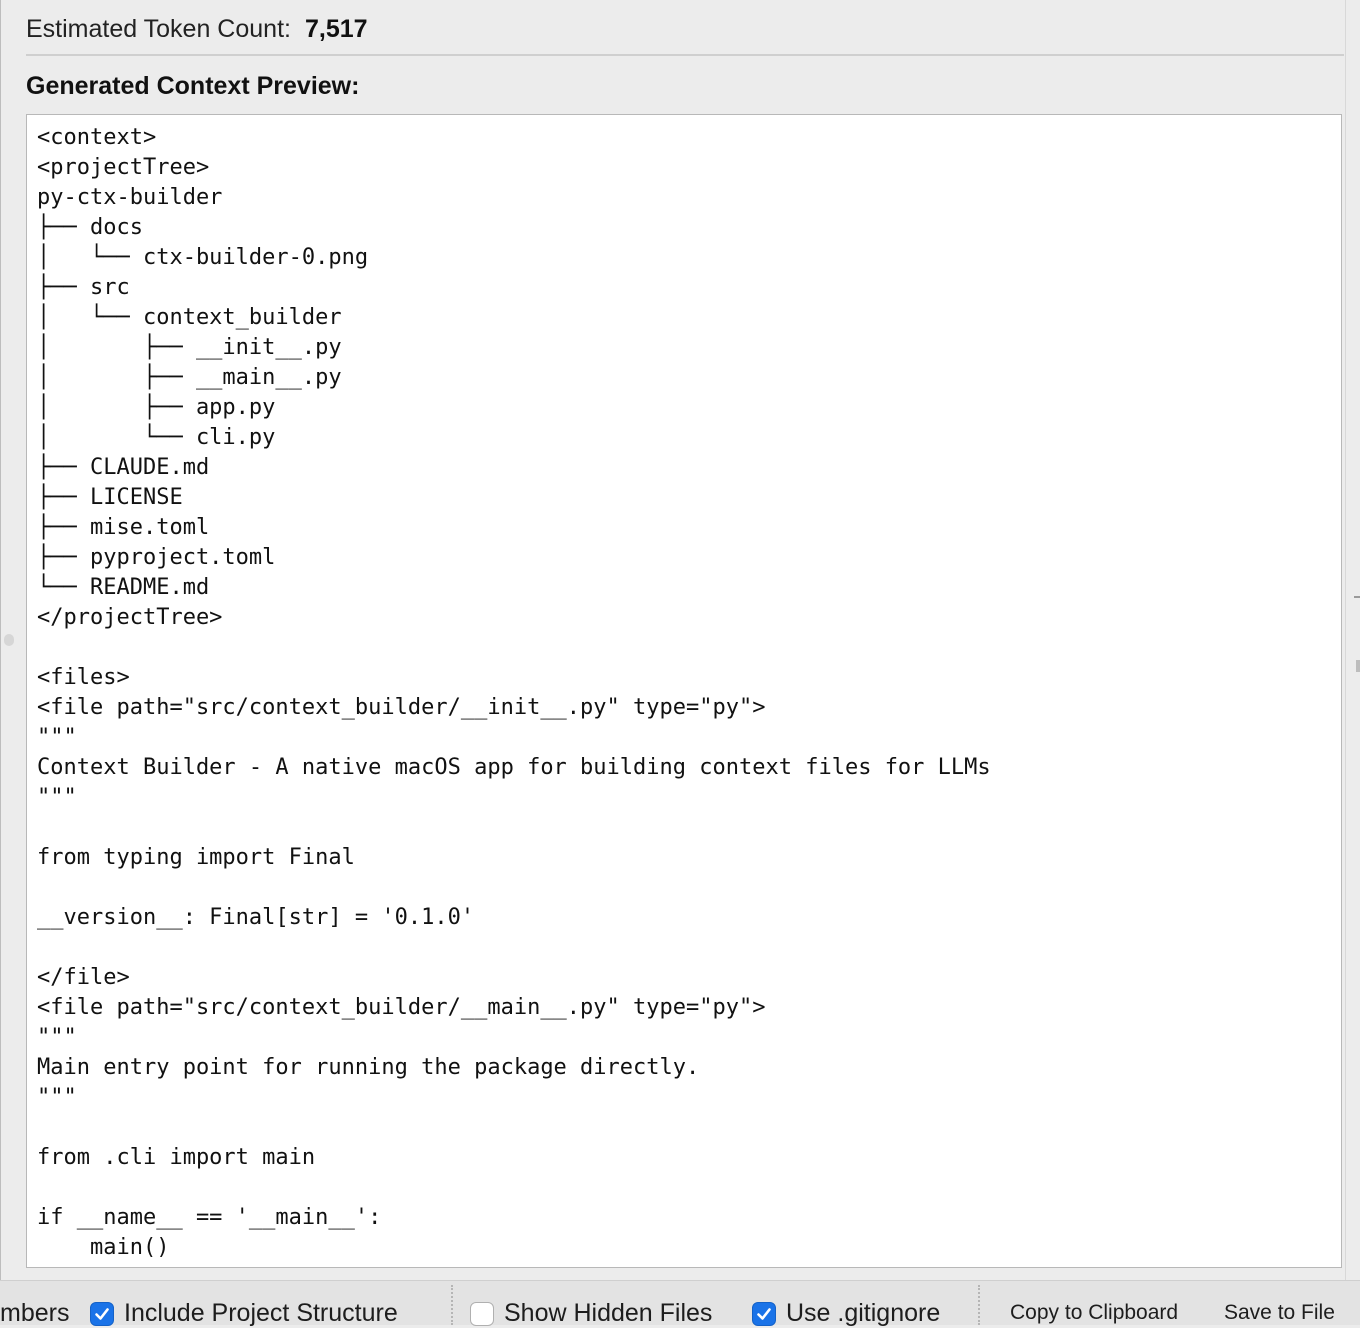  Describe the element at coordinates (0, 662) in the screenshot. I see `window-left-edge` at that location.